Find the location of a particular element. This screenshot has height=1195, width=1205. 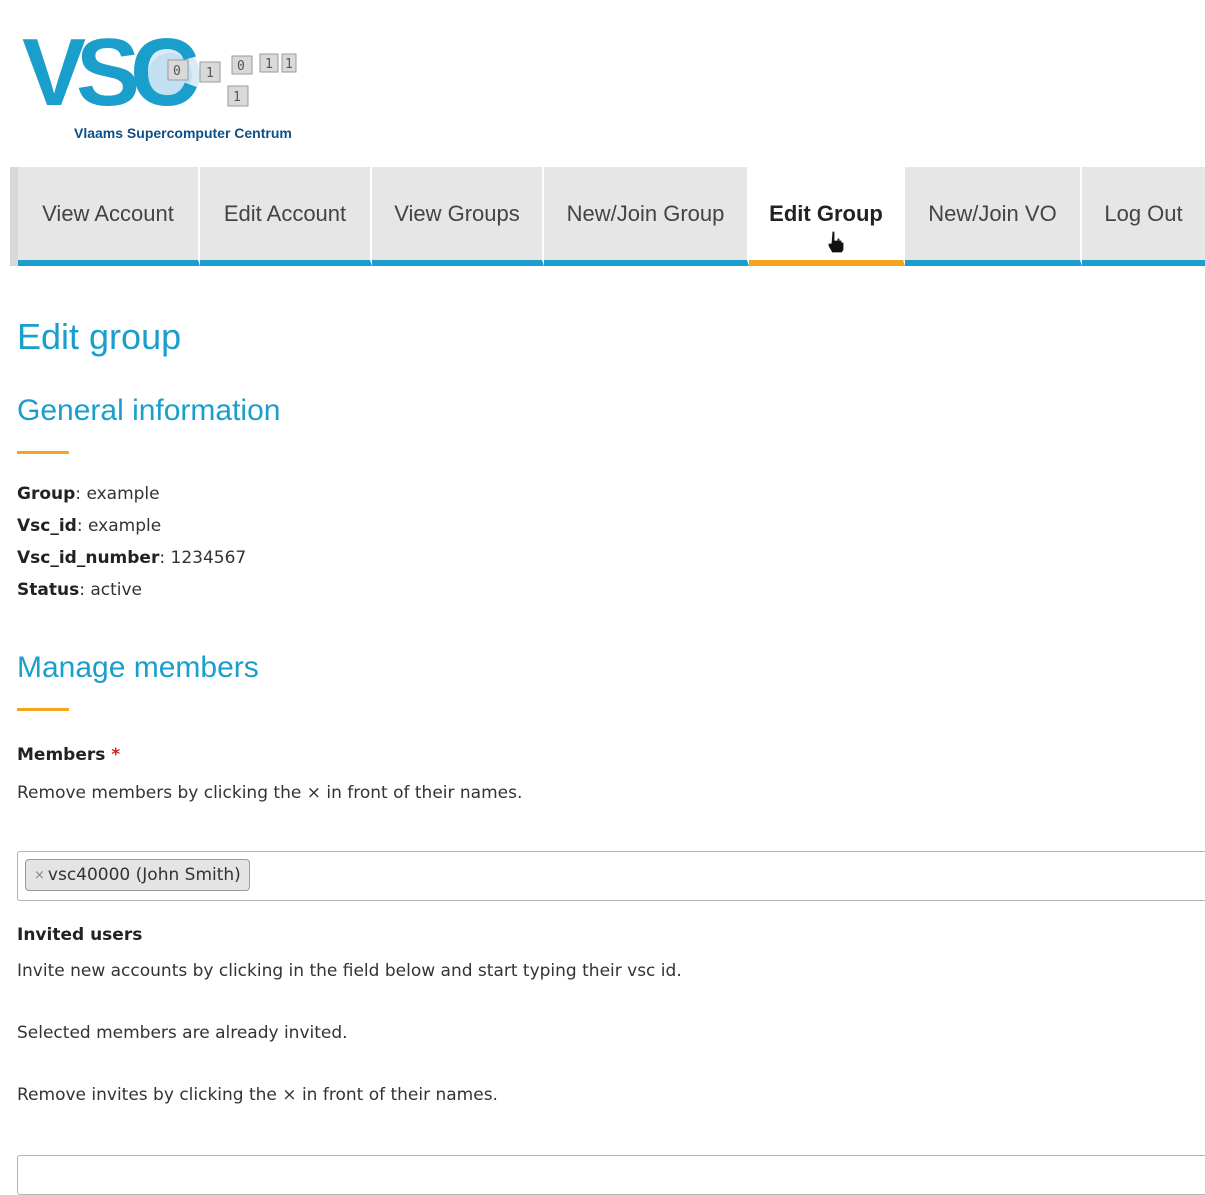

close-icon: × is located at coordinates (39, 875).